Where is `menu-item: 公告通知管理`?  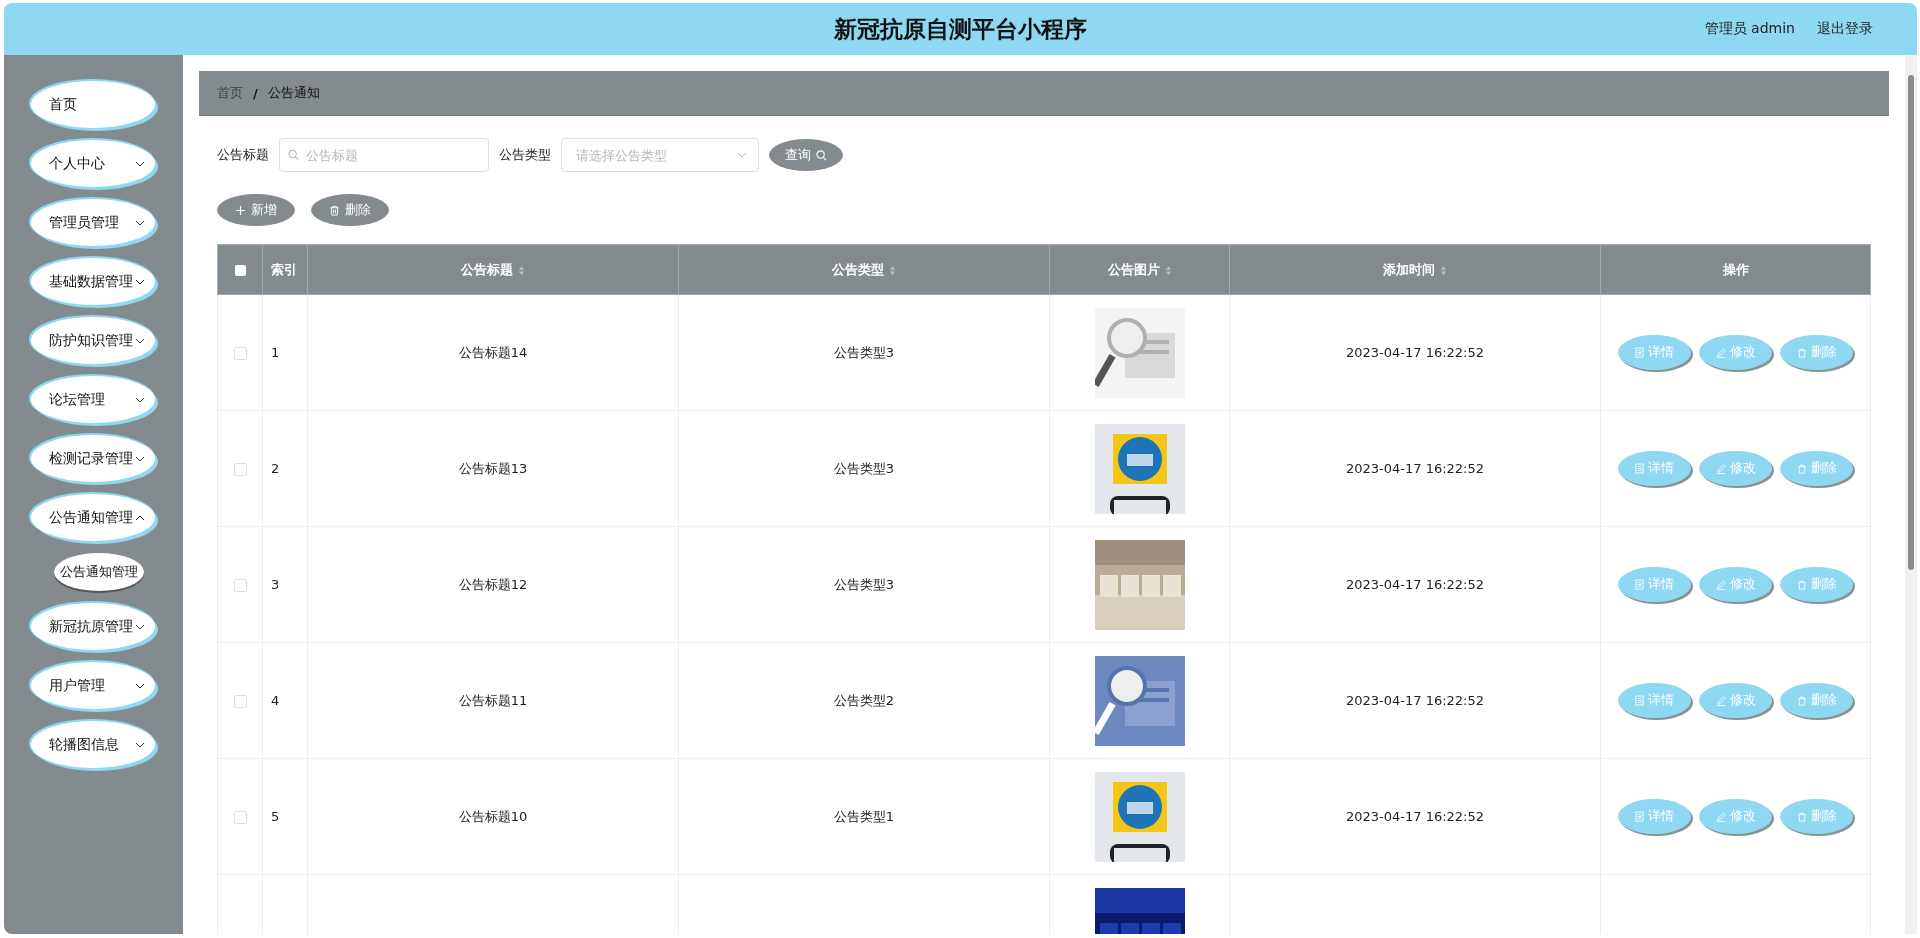 menu-item: 公告通知管理 is located at coordinates (93, 517).